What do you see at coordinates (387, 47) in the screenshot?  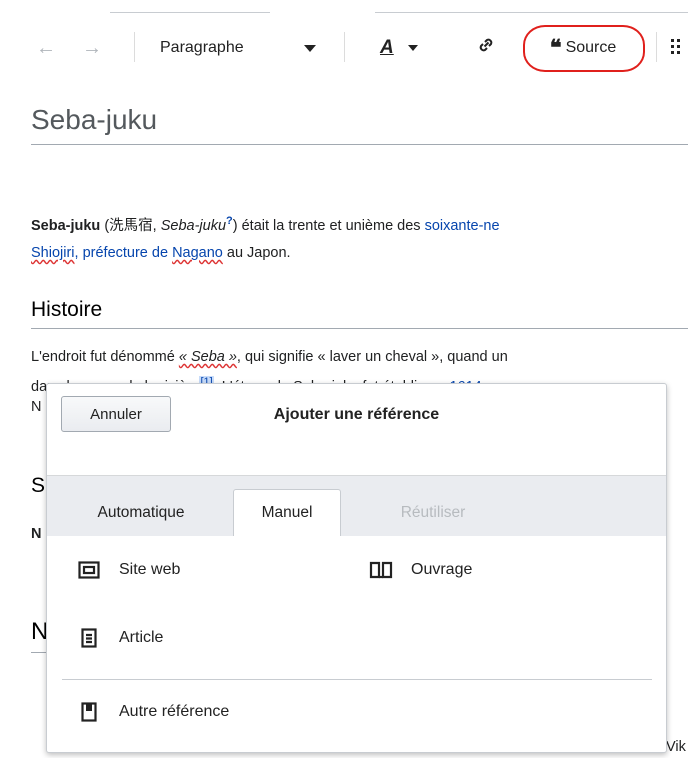 I see `text-style-icon: A` at bounding box center [387, 47].